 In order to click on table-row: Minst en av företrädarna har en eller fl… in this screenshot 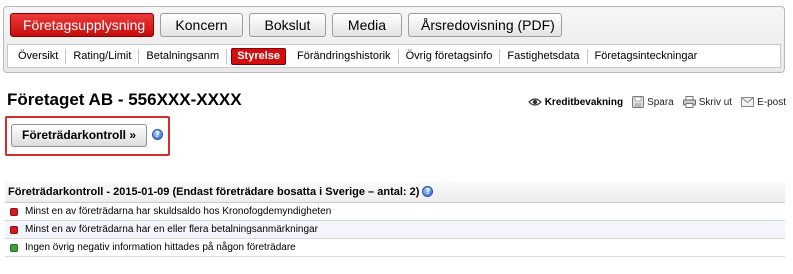, I will do `click(395, 230)`.